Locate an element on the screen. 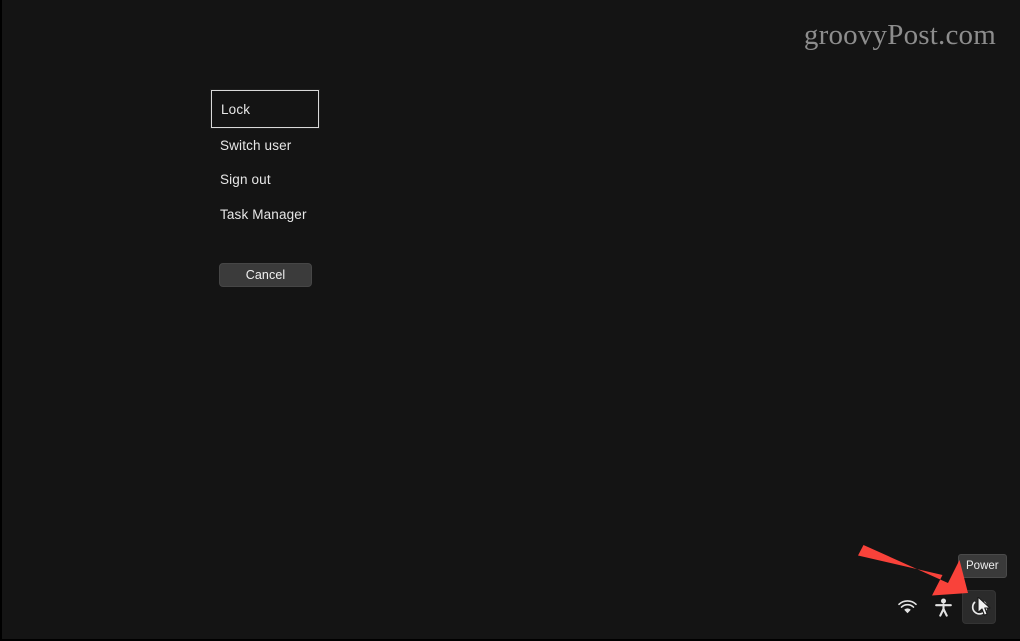 This screenshot has height=641, width=1020. security-option-sign-out: Sign out is located at coordinates (241, 179).